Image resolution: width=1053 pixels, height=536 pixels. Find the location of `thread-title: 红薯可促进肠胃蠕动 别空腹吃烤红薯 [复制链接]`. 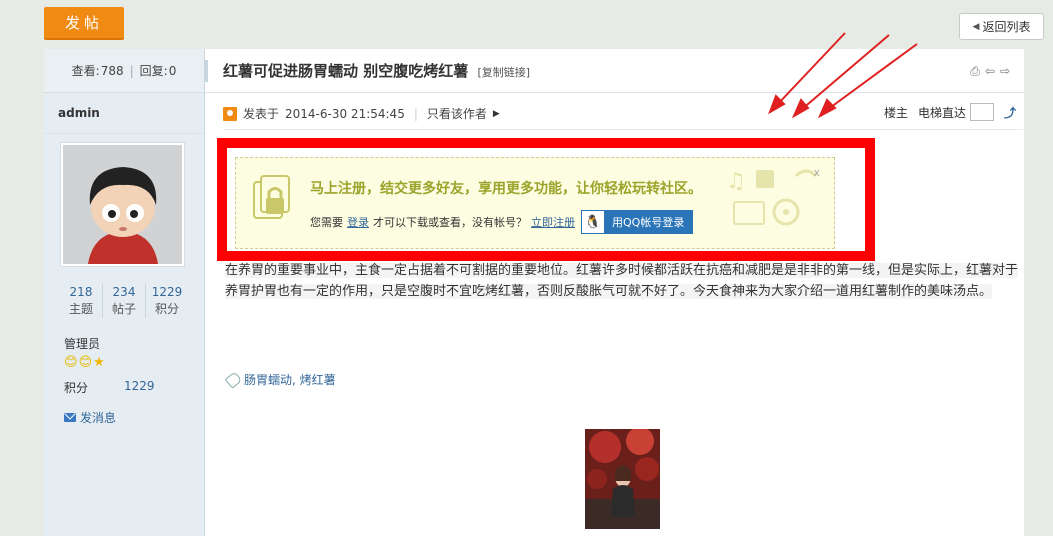

thread-title: 红薯可促进肠胃蠕动 别空腹吃烤红薯 [复制链接] is located at coordinates (376, 70).